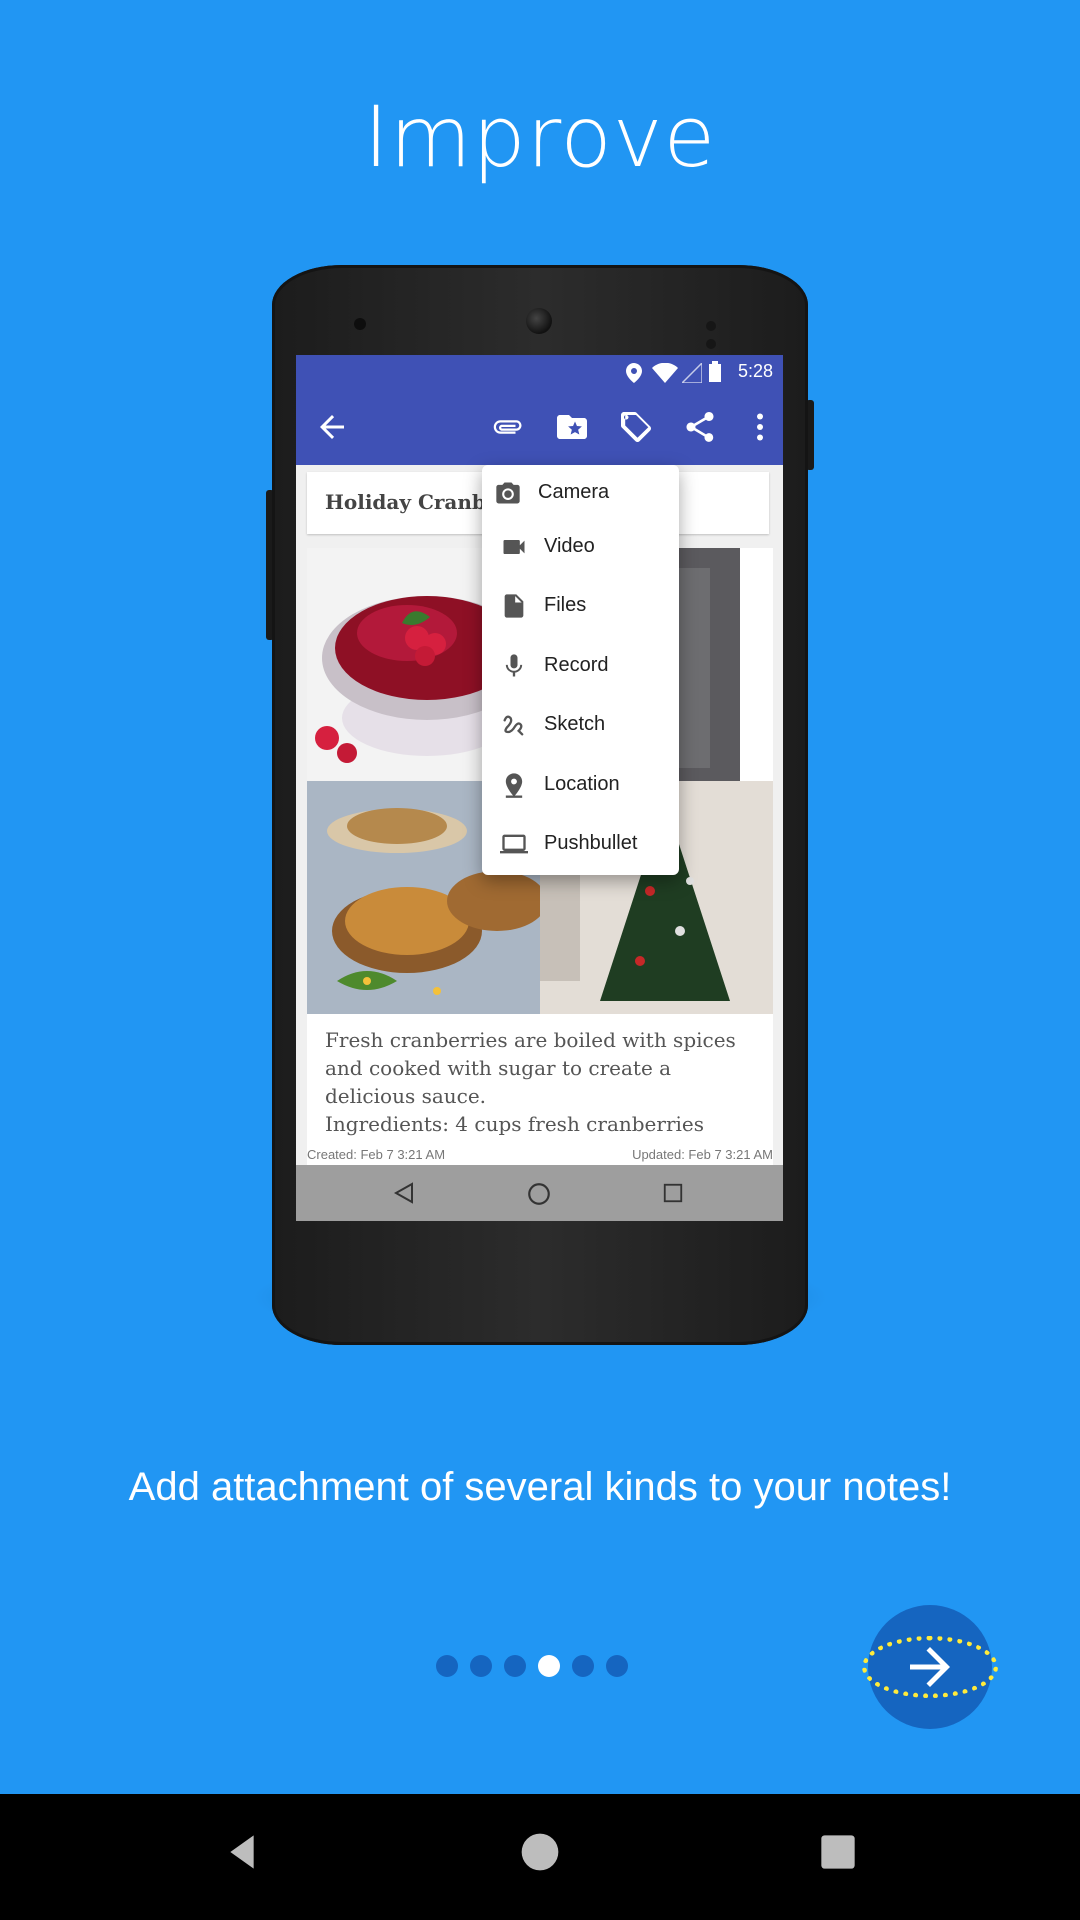 The image size is (1080, 1920). What do you see at coordinates (514, 665) in the screenshot?
I see `mic-icon` at bounding box center [514, 665].